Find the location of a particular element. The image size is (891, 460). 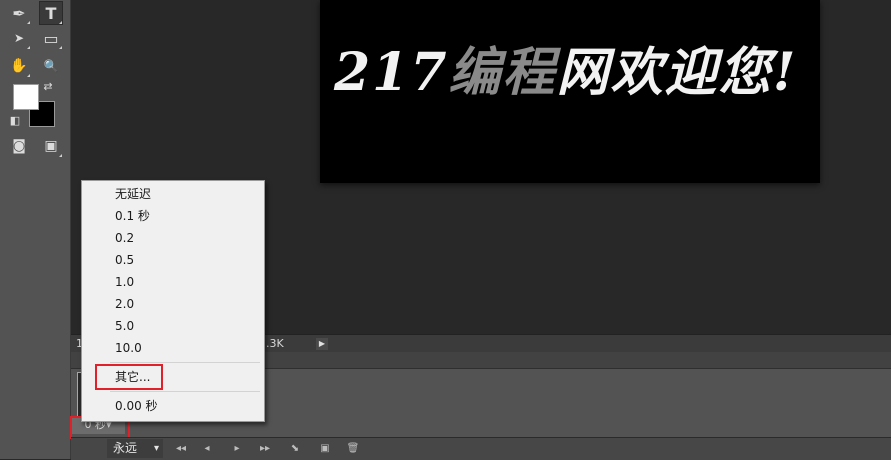

menu-item-no-delay: 无延迟 is located at coordinates (173, 194).